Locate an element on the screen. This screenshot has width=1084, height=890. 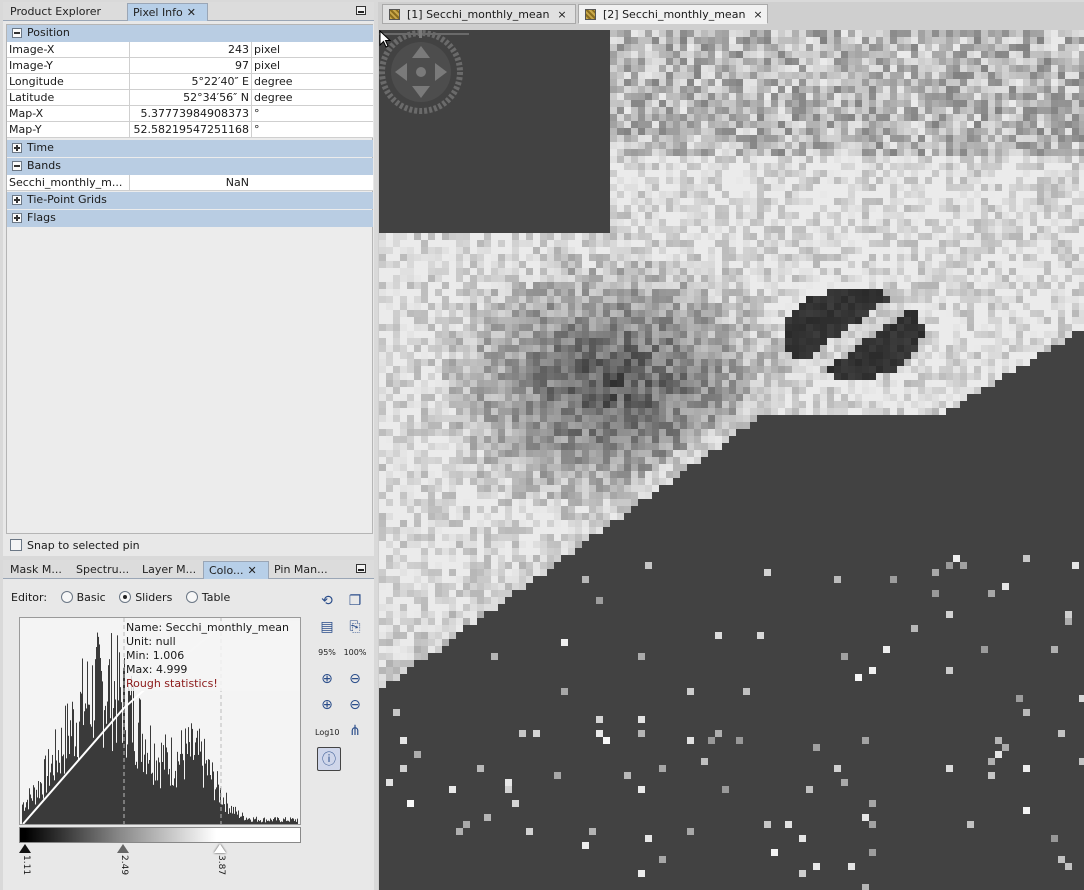
export-icon: ⎘ is located at coordinates (355, 627).